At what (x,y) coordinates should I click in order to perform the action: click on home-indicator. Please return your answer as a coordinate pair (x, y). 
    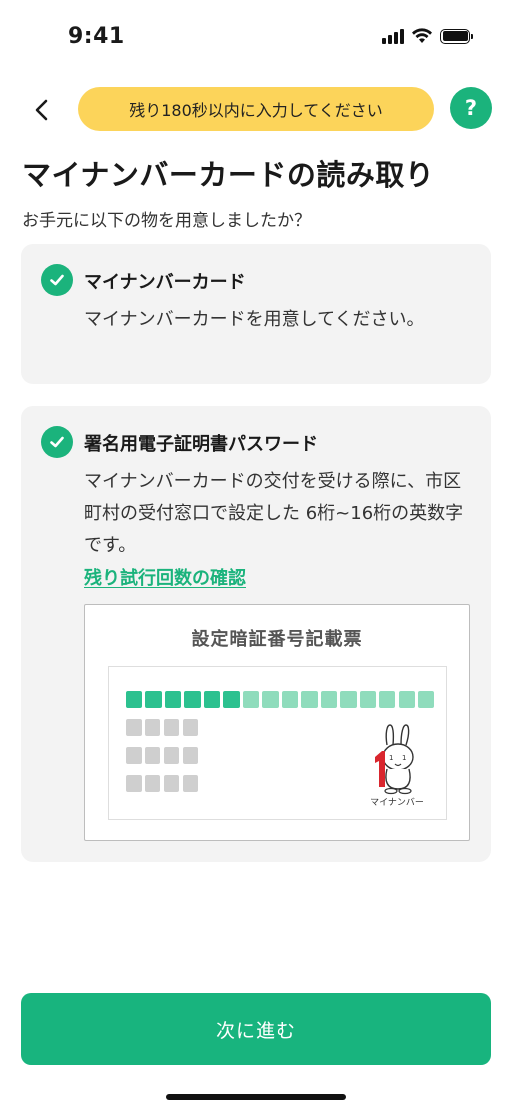
    Looking at the image, I should click on (256, 1097).